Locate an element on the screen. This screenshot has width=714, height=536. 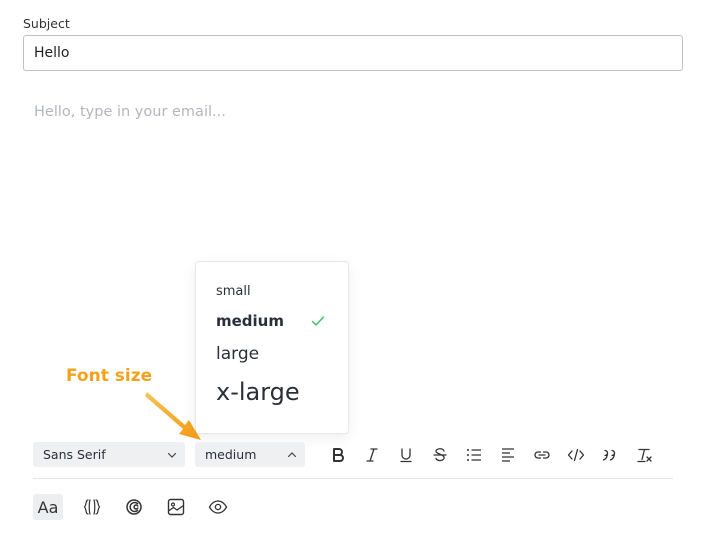
bottom-toolbar: Aa is located at coordinates (143, 507).